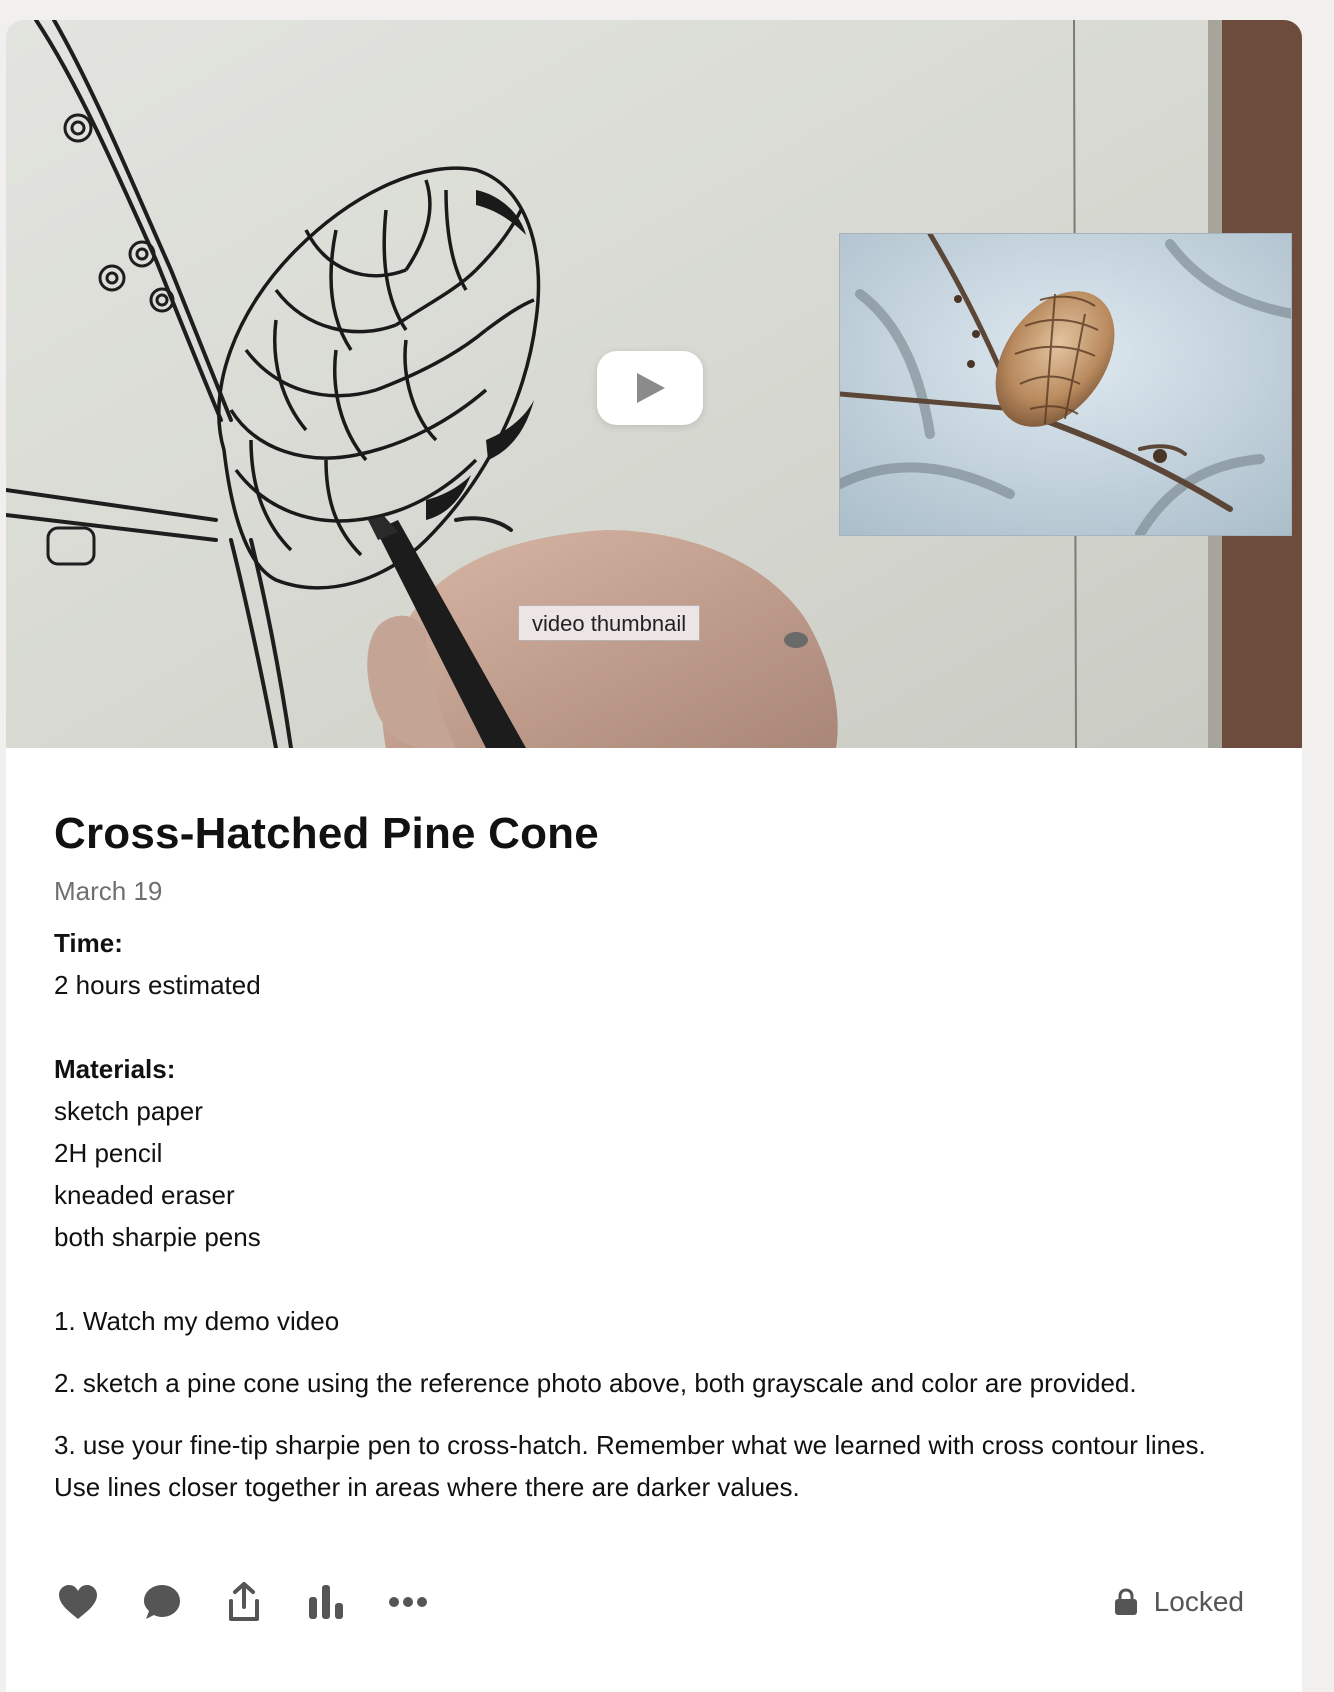 The width and height of the screenshot is (1334, 1692). I want to click on play-button, so click(650, 388).